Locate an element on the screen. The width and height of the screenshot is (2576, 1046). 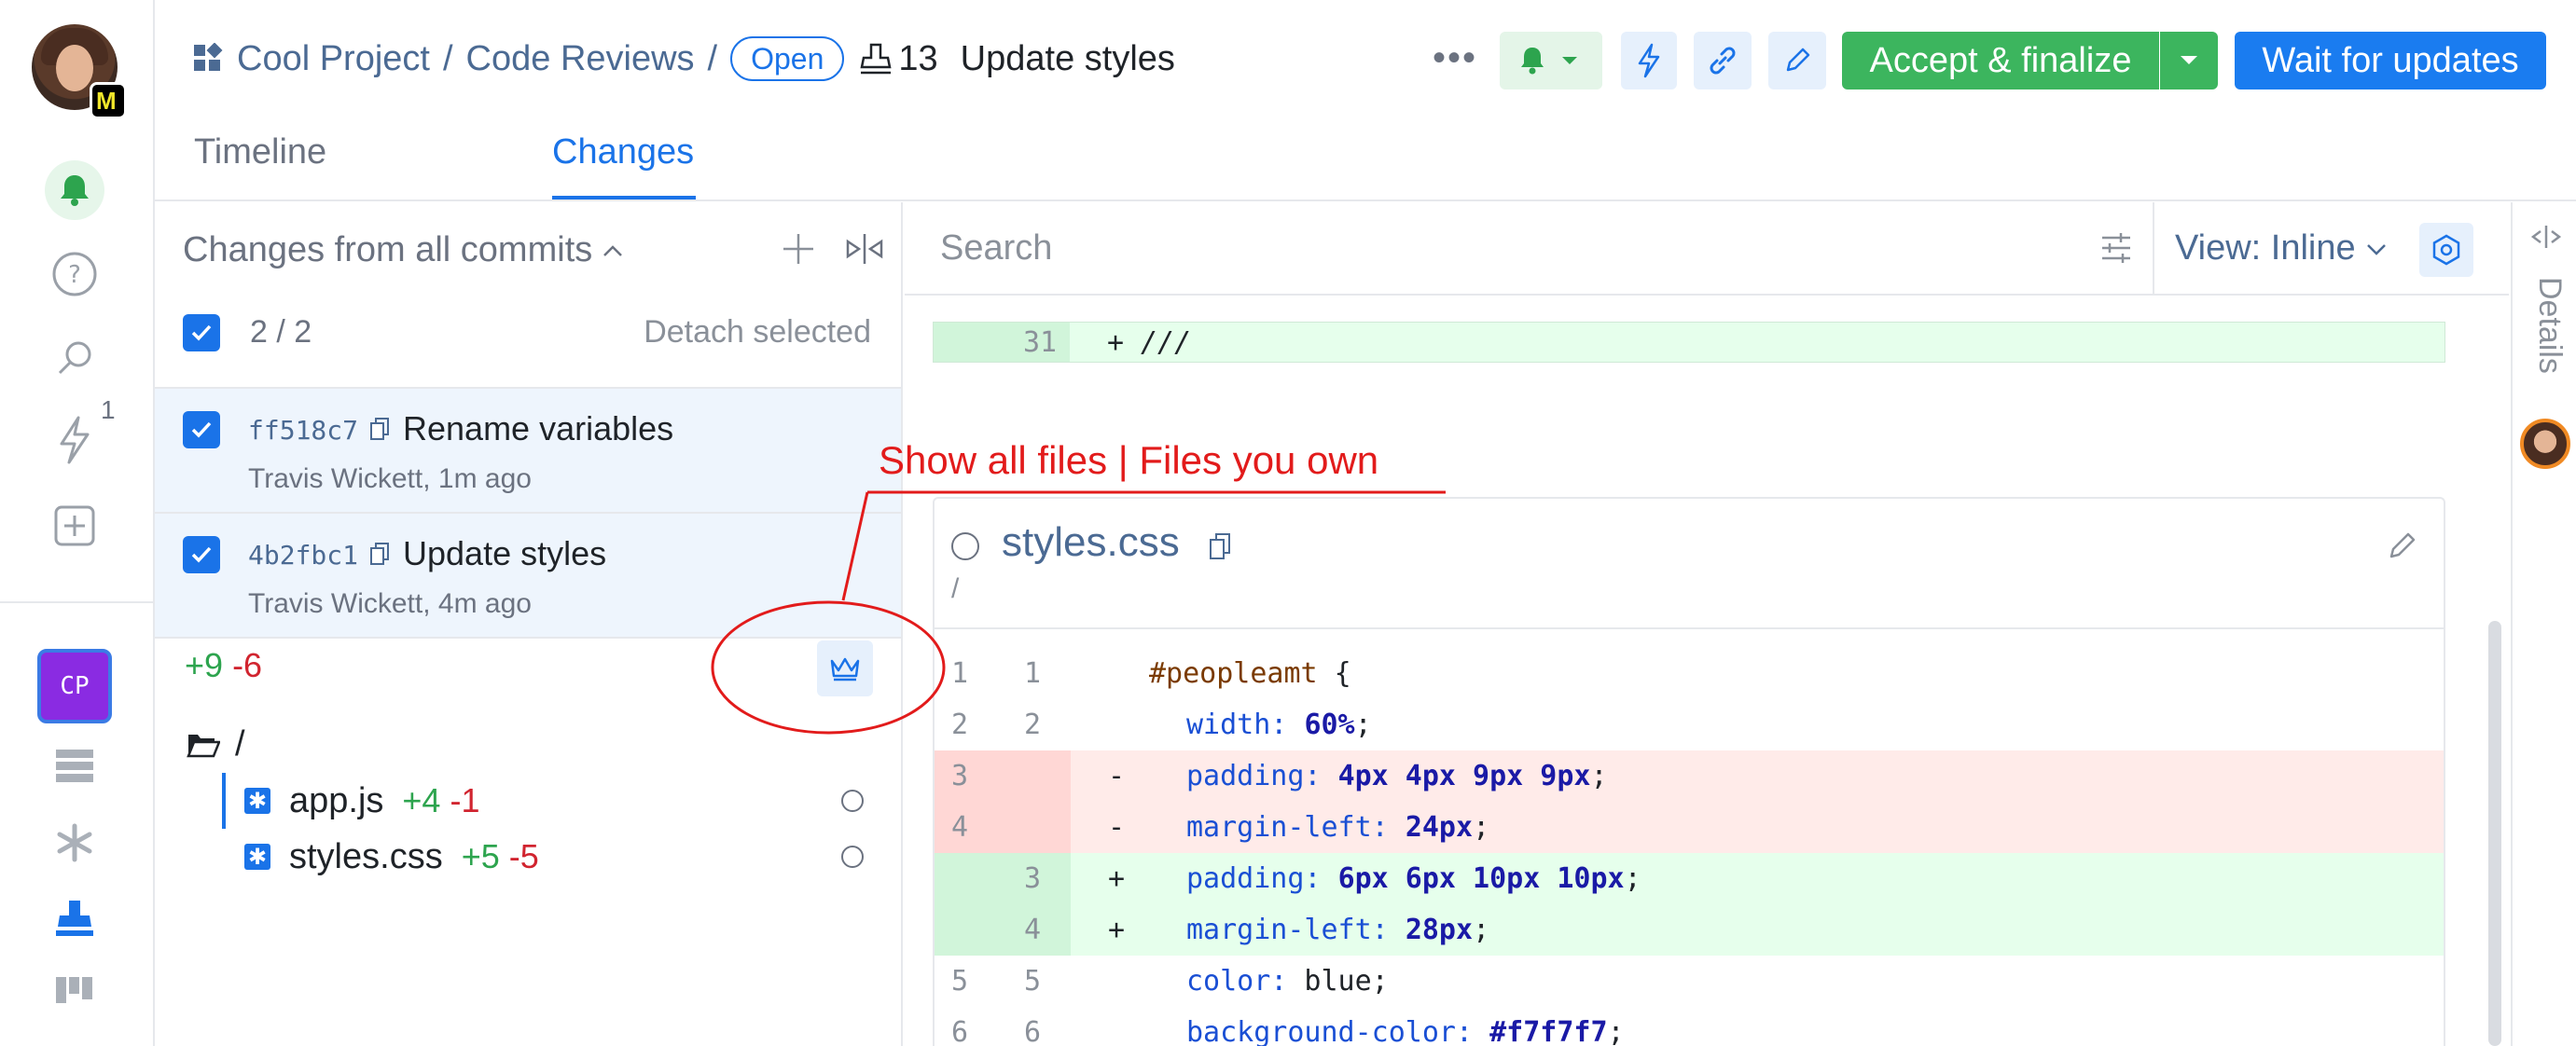
selected-count: 2 / 2 is located at coordinates (281, 332).